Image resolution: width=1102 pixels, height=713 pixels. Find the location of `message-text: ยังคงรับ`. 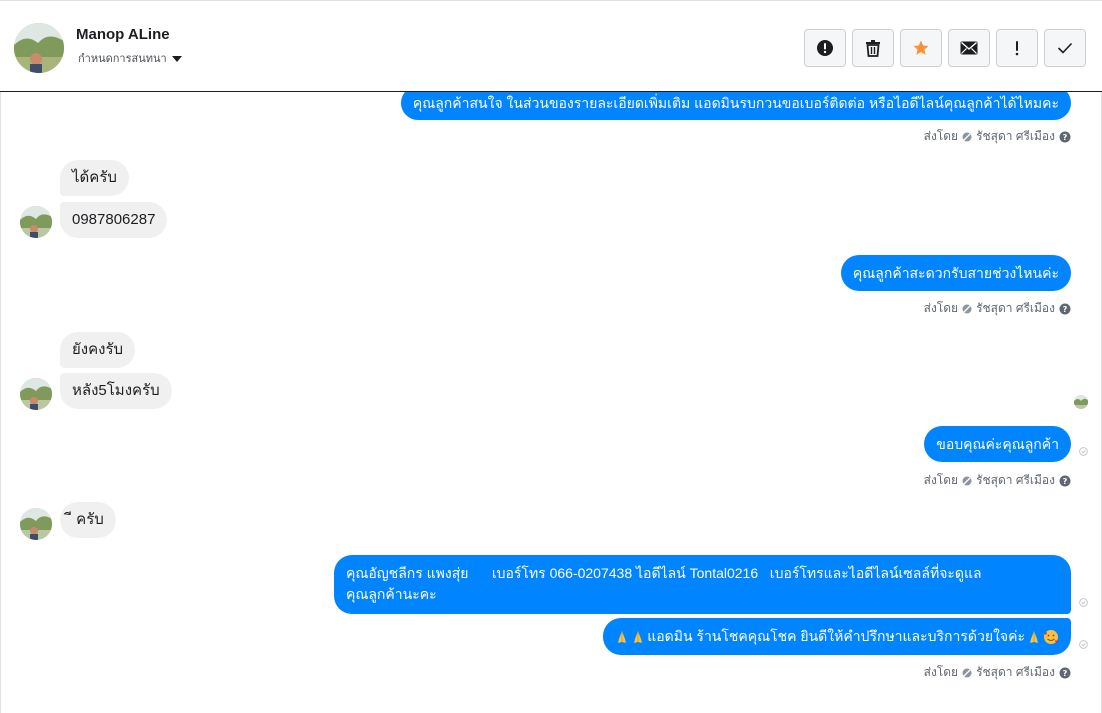

message-text: ยังคงรับ is located at coordinates (98, 349).